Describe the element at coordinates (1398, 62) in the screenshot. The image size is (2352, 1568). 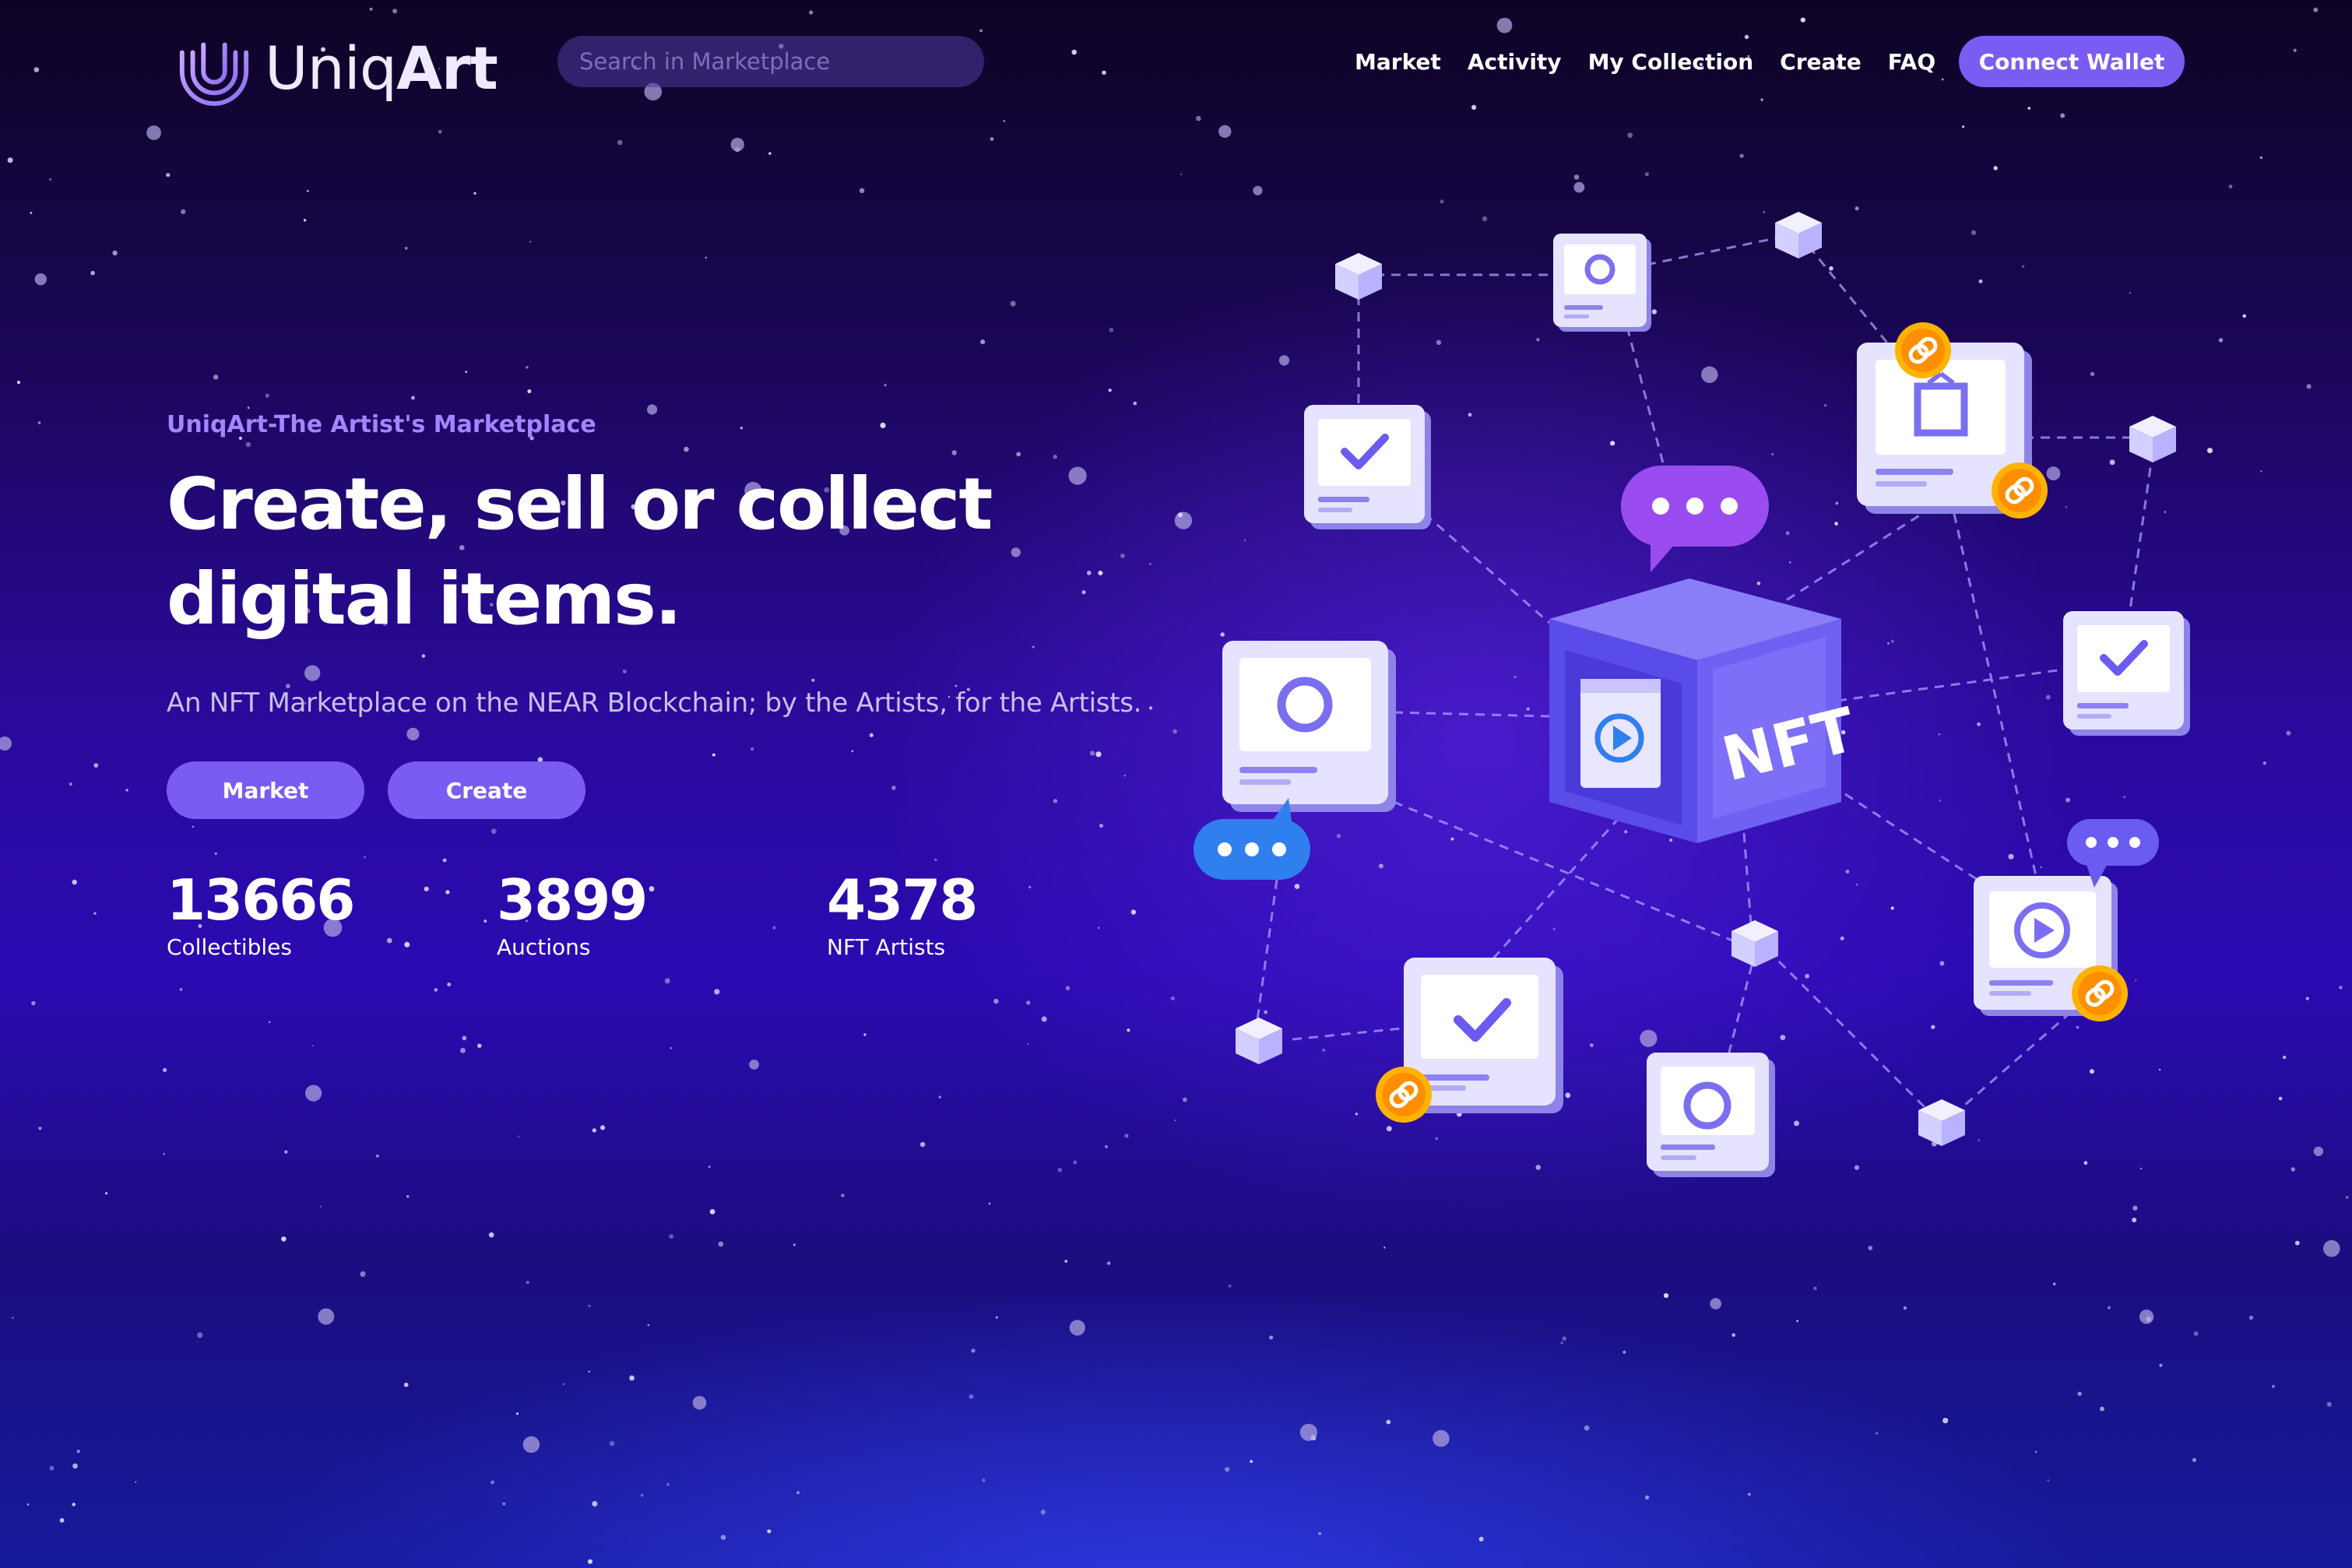
I see `nav-market: Market` at that location.